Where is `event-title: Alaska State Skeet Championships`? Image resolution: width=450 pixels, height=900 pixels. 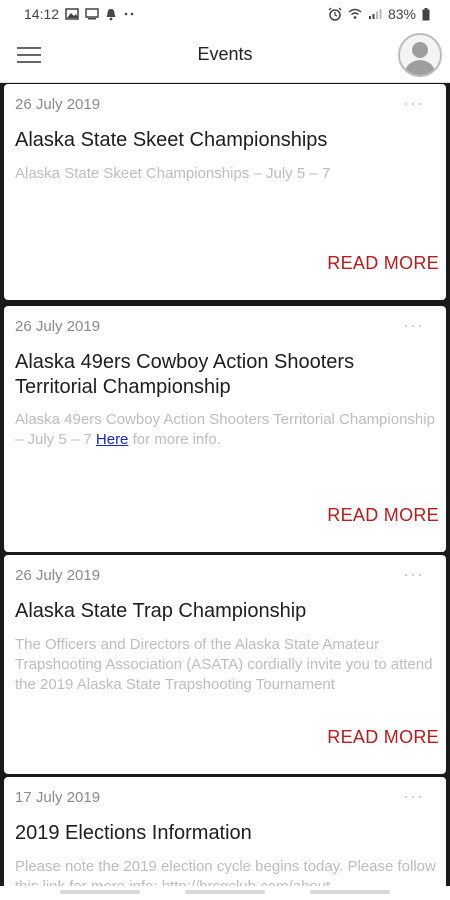 event-title: Alaska State Skeet Championships is located at coordinates (225, 140).